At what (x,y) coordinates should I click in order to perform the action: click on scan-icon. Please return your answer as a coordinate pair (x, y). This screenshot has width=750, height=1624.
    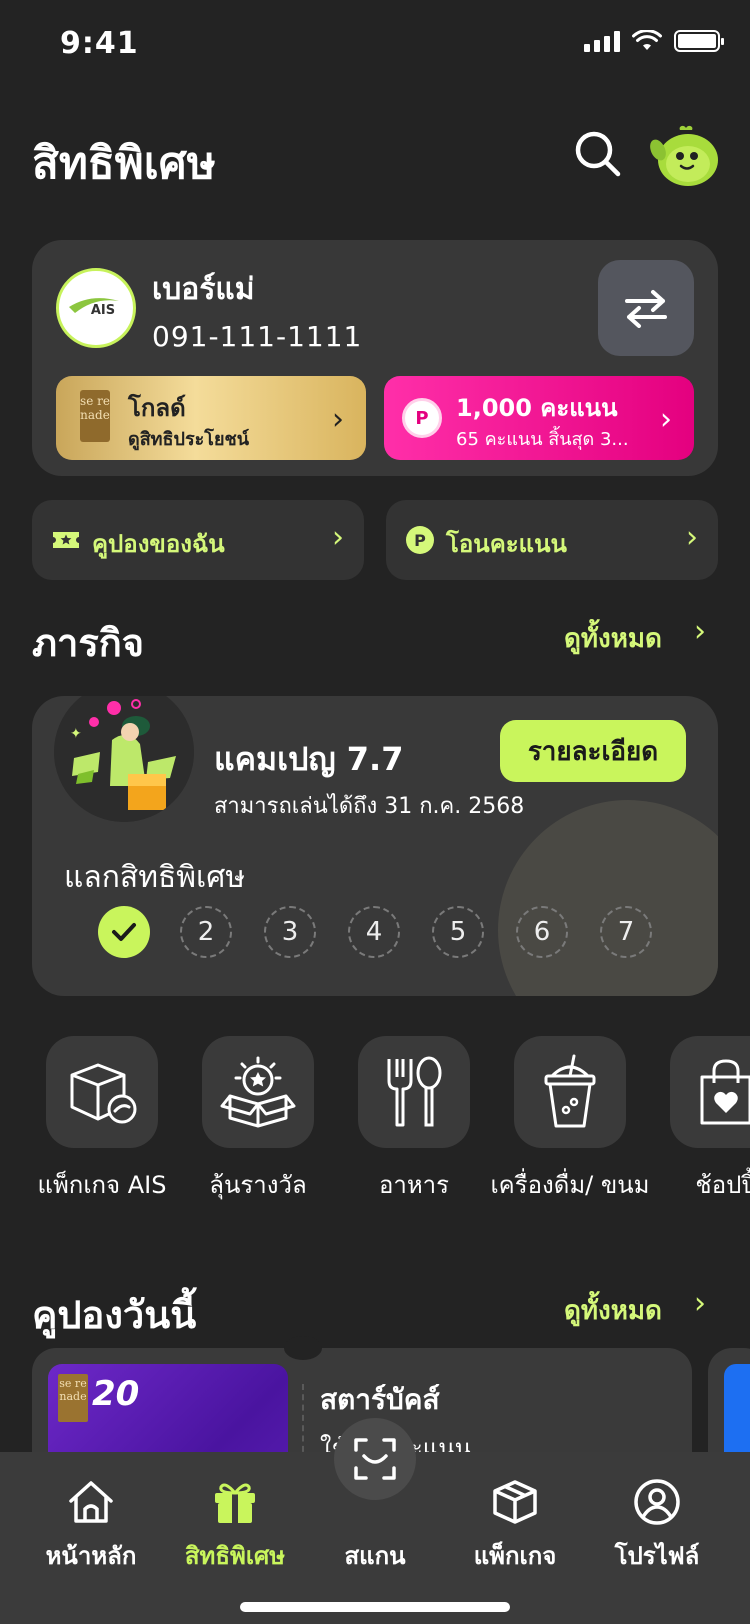
    Looking at the image, I should click on (375, 1459).